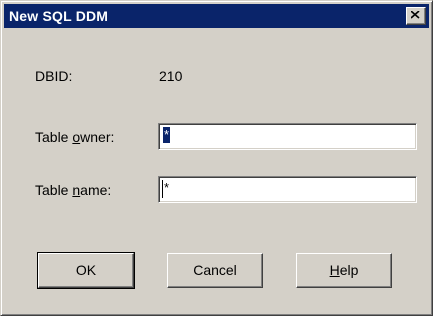 The width and height of the screenshot is (435, 318). Describe the element at coordinates (171, 76) in the screenshot. I see `dbid-value: 210` at that location.